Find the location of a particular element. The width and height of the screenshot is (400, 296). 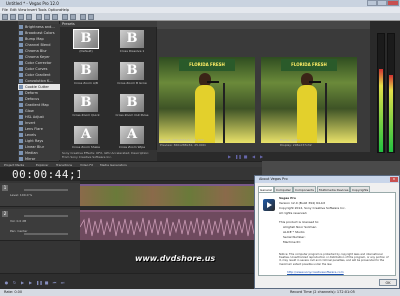

audio-track-header: 2 Vol: 0.0 dB Pan: Center is located at coordinates (40, 225).